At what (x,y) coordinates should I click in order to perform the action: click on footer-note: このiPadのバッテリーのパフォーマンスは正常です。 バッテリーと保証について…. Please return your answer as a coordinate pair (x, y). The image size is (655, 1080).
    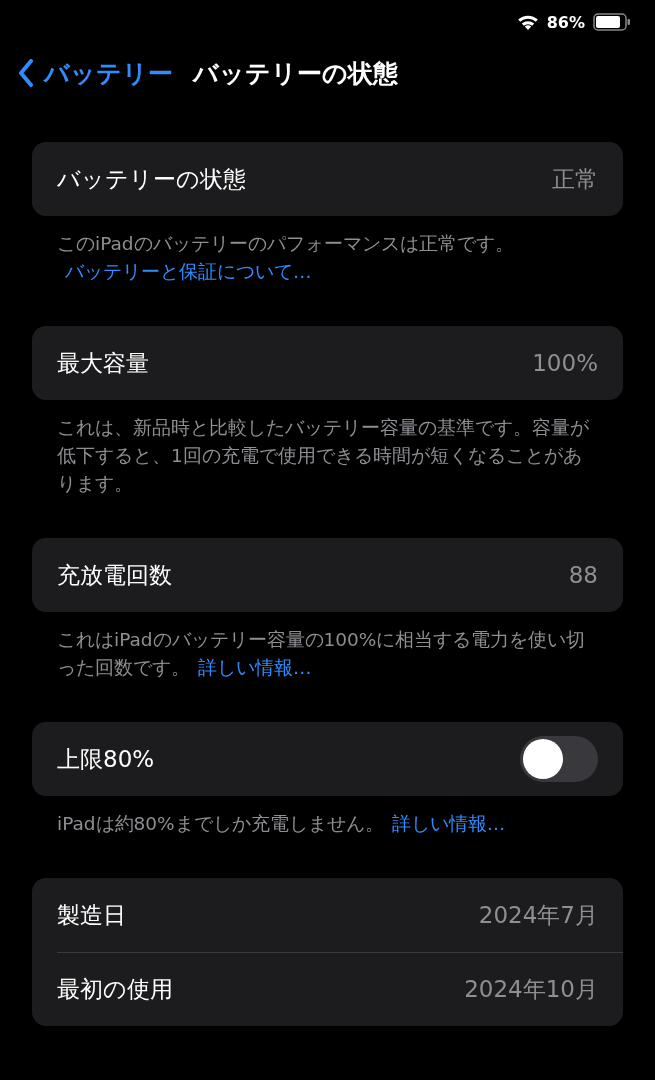
    Looking at the image, I should click on (285, 258).